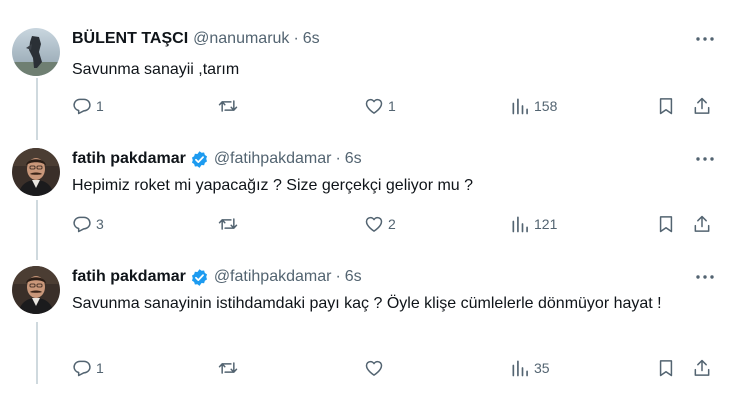  Describe the element at coordinates (542, 368) in the screenshot. I see `views-count: 35` at that location.